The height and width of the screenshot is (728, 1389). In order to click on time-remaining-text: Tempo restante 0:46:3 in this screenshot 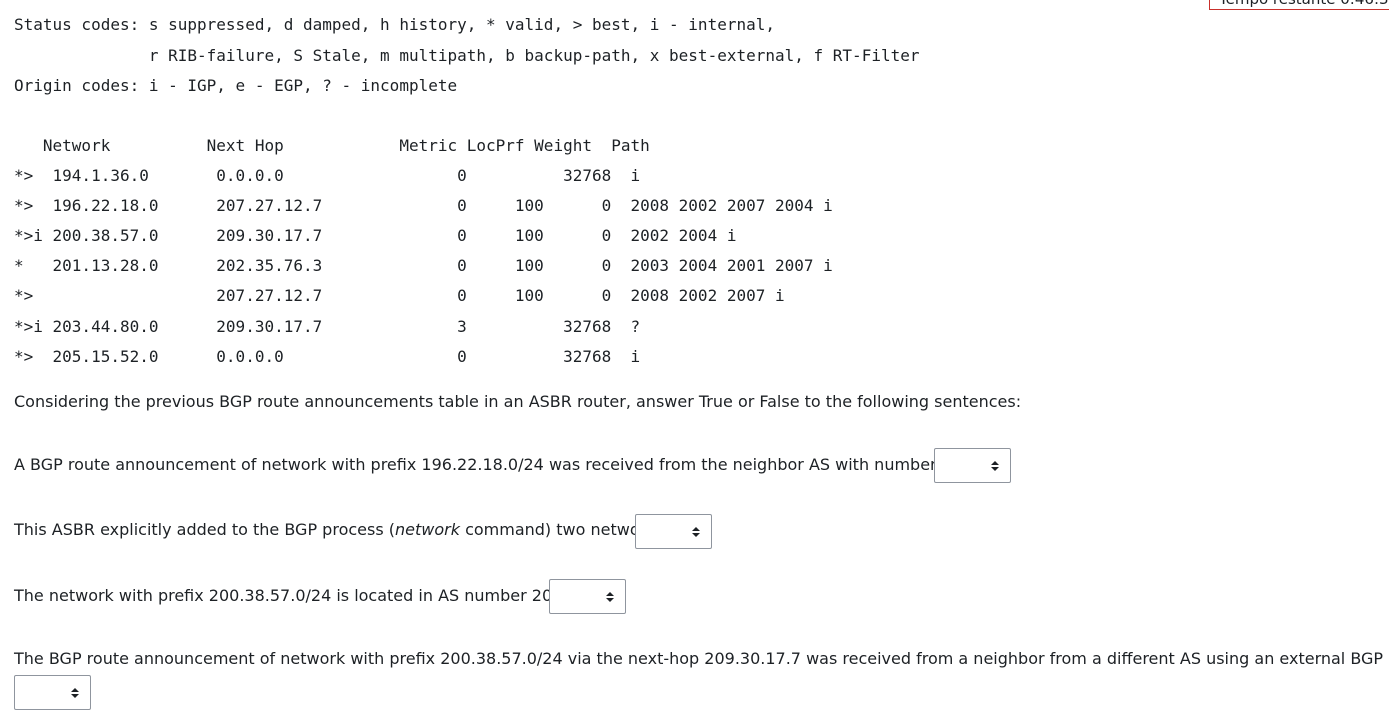, I will do `click(1304, 4)`.